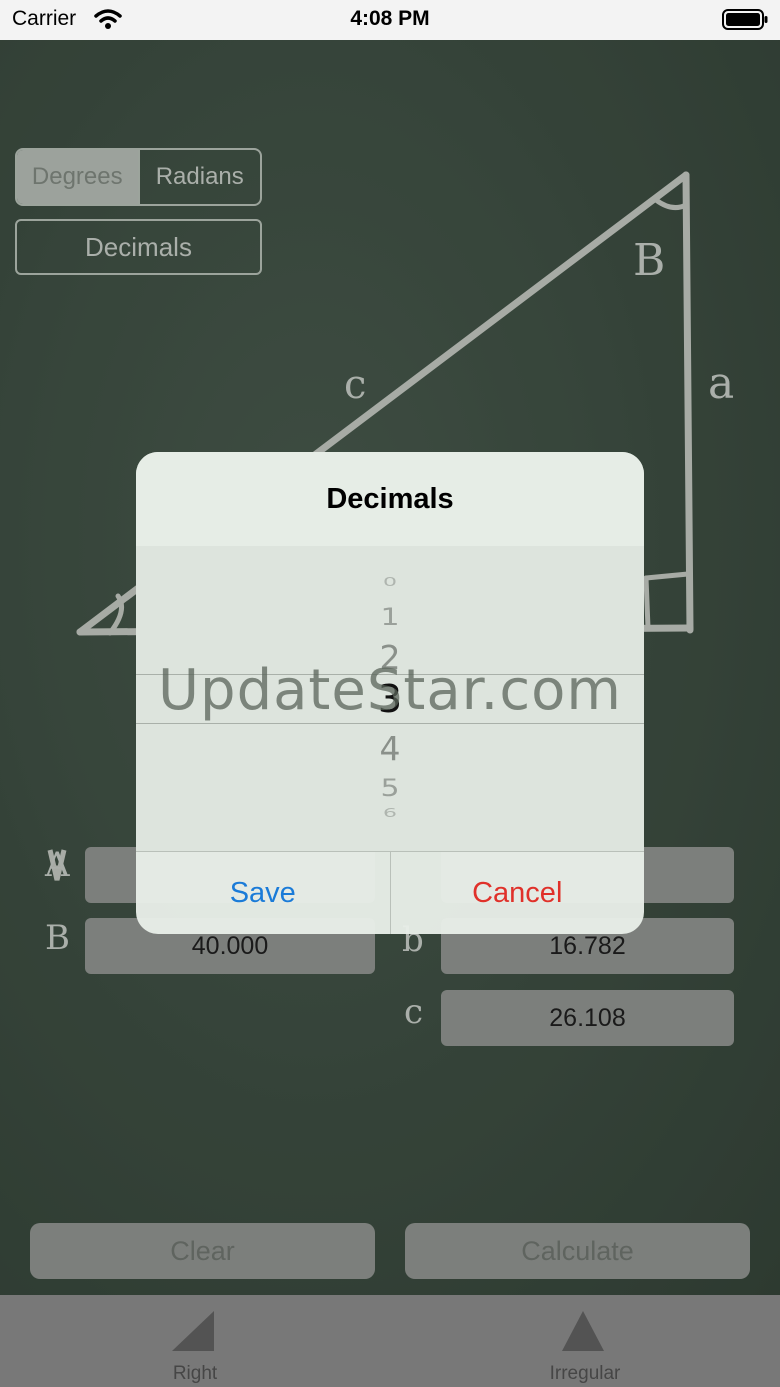  I want to click on calculate-button: Calculate, so click(577, 1251).